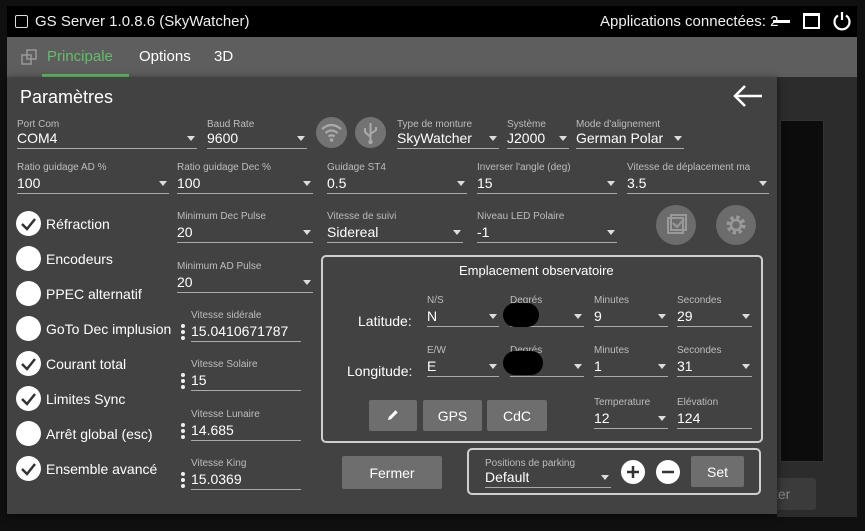 Image resolution: width=865 pixels, height=531 pixels. Describe the element at coordinates (28, 258) in the screenshot. I see `encoders-checkbox` at that location.